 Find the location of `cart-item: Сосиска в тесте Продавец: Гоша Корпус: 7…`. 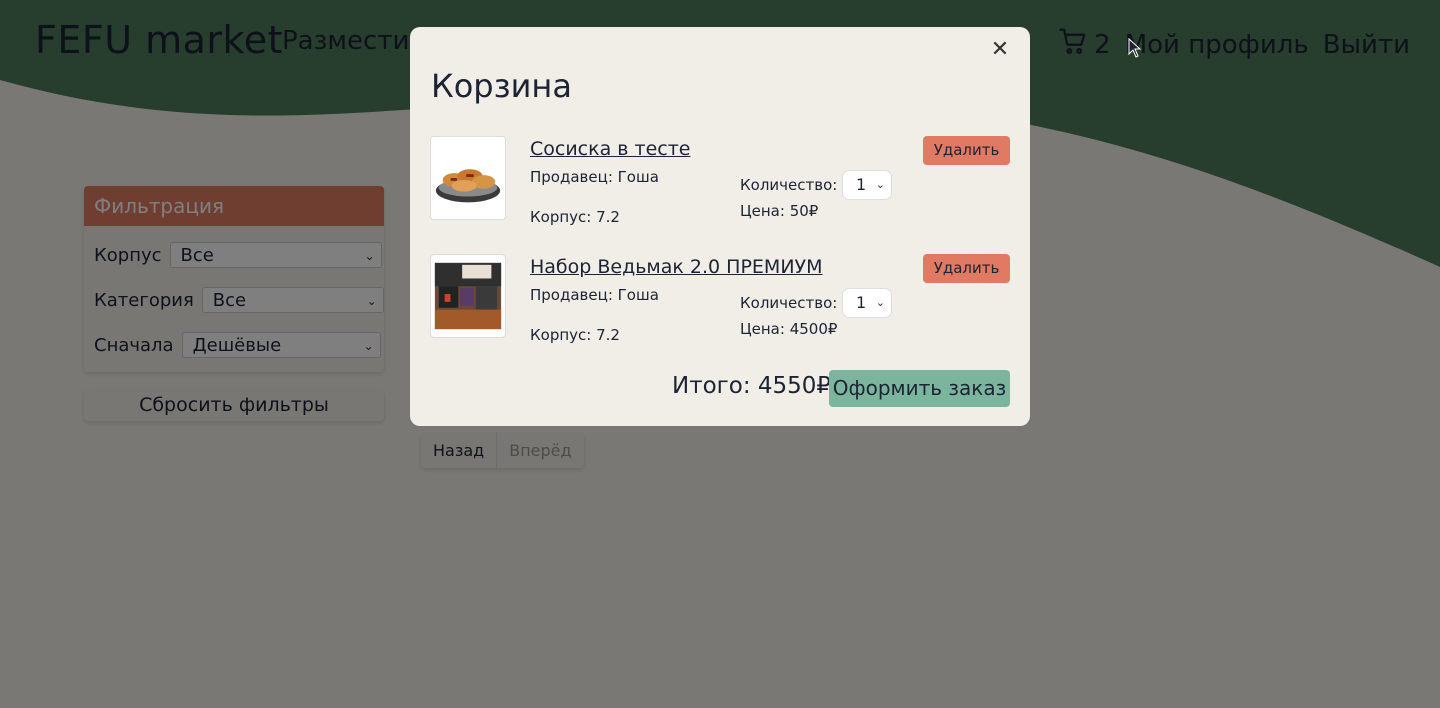

cart-item: Сосиска в тесте Продавец: Гоша Корпус: 7… is located at coordinates (720, 181).